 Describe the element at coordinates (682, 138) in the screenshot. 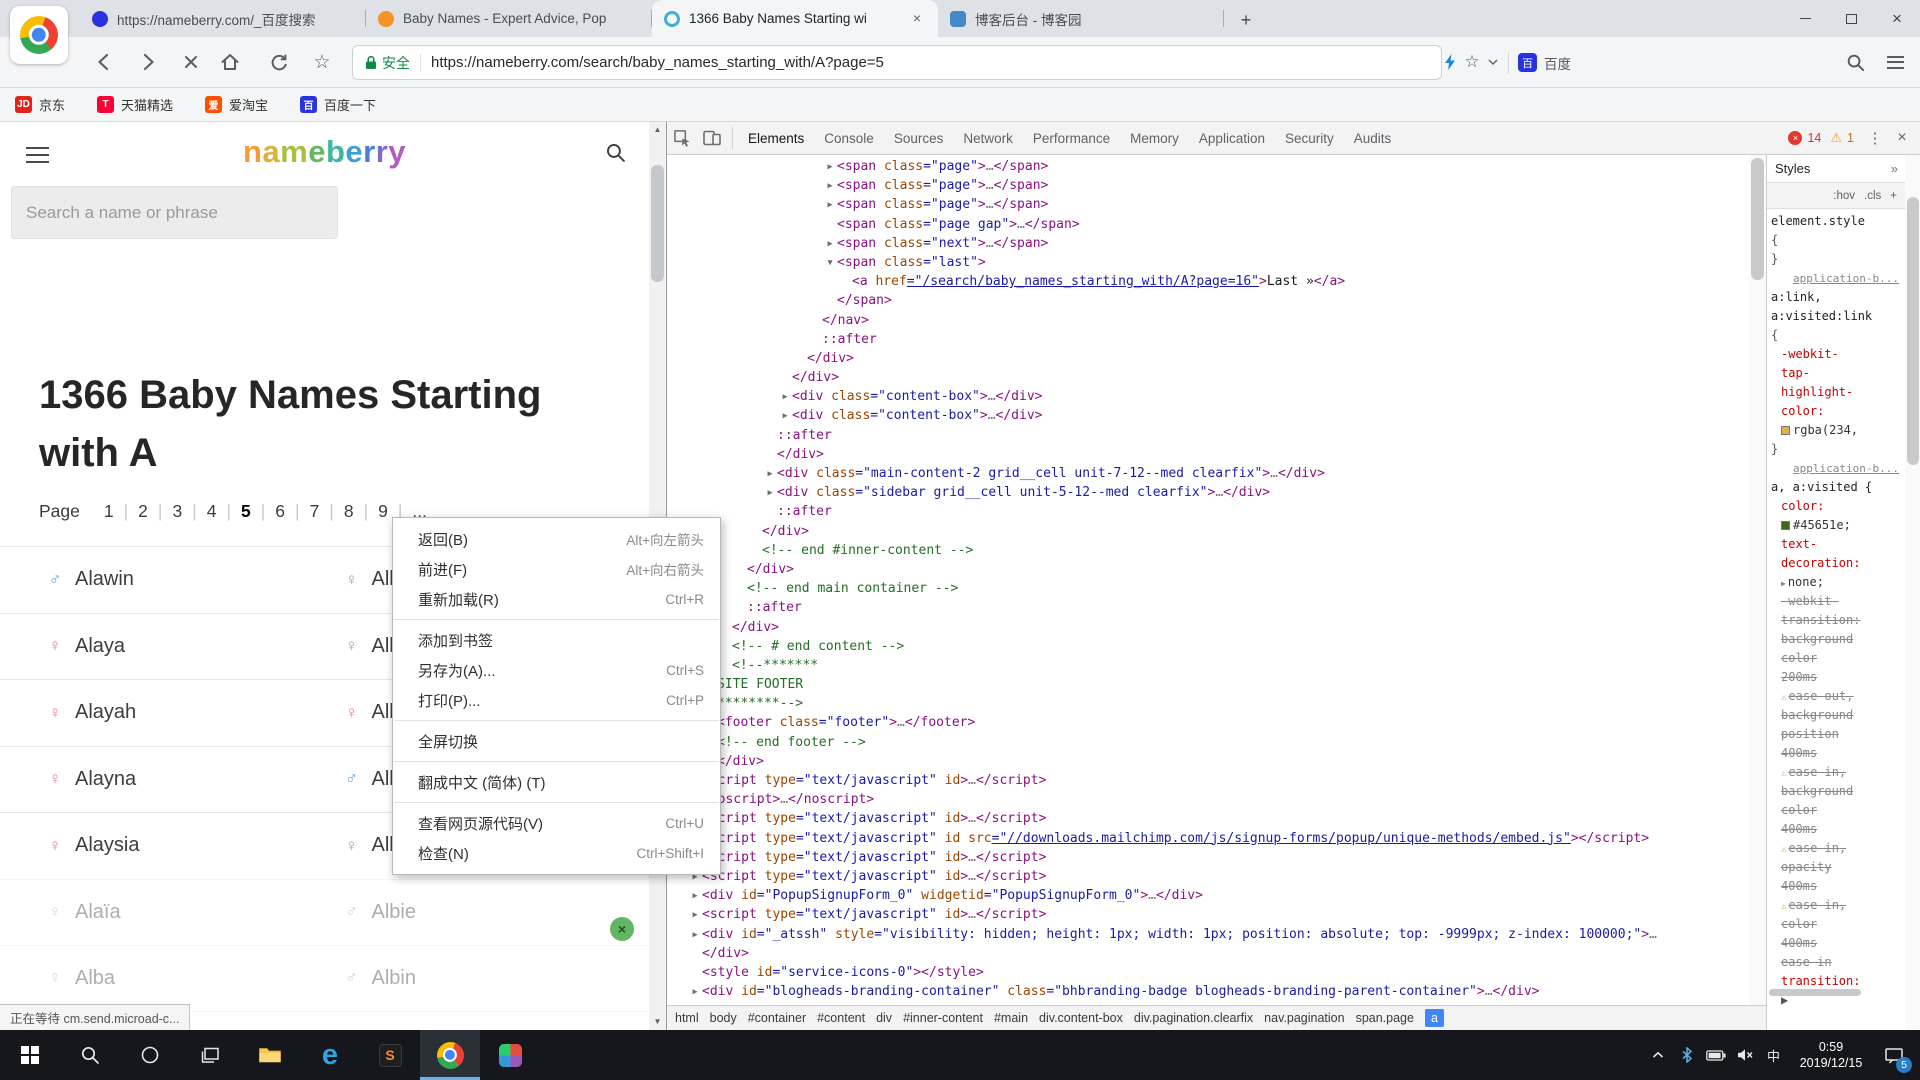

I see `inspect-element-icon` at that location.